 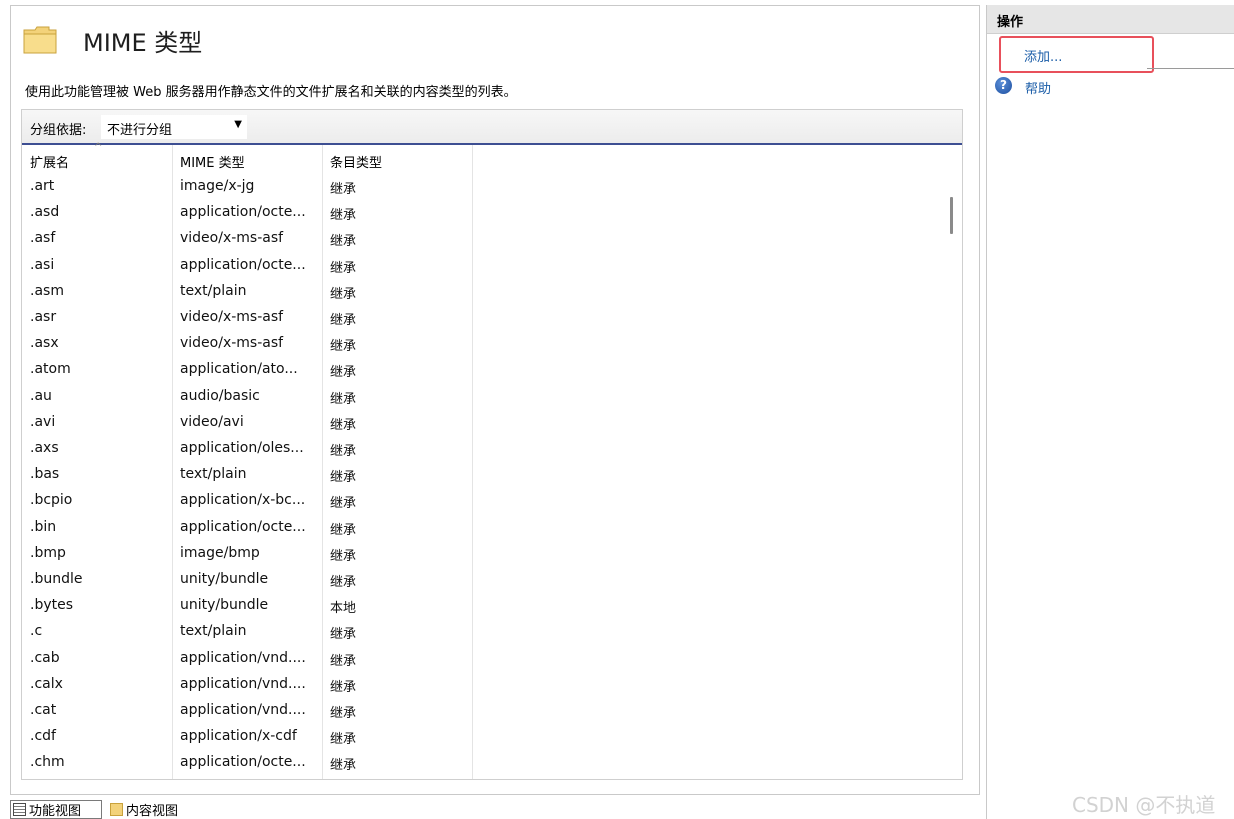 I want to click on table-row: .bas text/plain 继承, so click(x=247, y=475).